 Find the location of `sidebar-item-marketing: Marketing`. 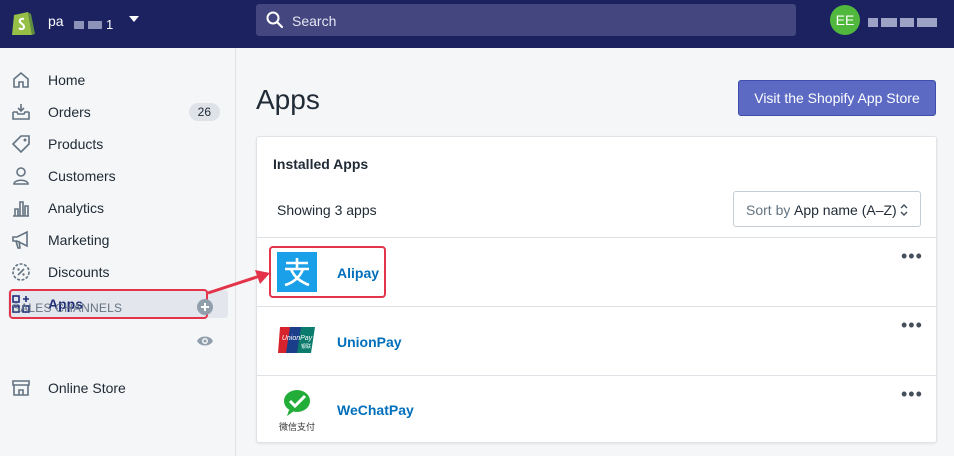

sidebar-item-marketing: Marketing is located at coordinates (118, 240).